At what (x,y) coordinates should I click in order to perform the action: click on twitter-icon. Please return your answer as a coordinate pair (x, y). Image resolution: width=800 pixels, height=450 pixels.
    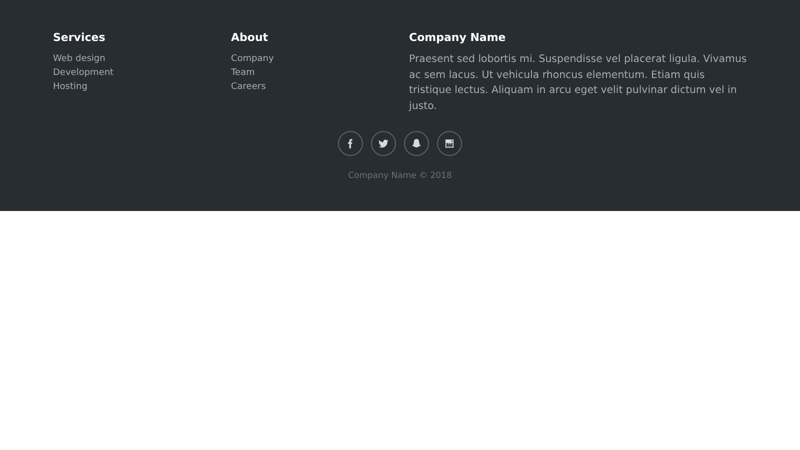
    Looking at the image, I should click on (383, 143).